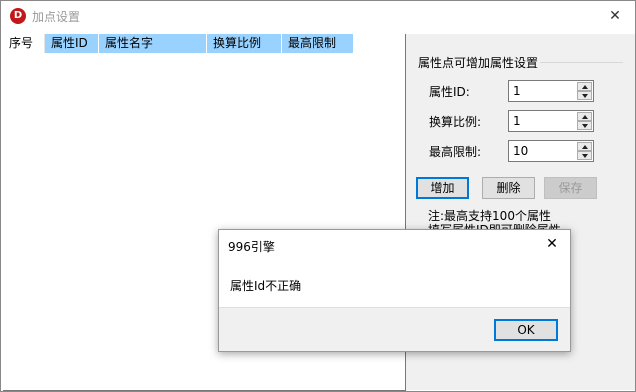 The image size is (636, 392). Describe the element at coordinates (318, 43) in the screenshot. I see `column-header-max-limit: 最高限制` at that location.